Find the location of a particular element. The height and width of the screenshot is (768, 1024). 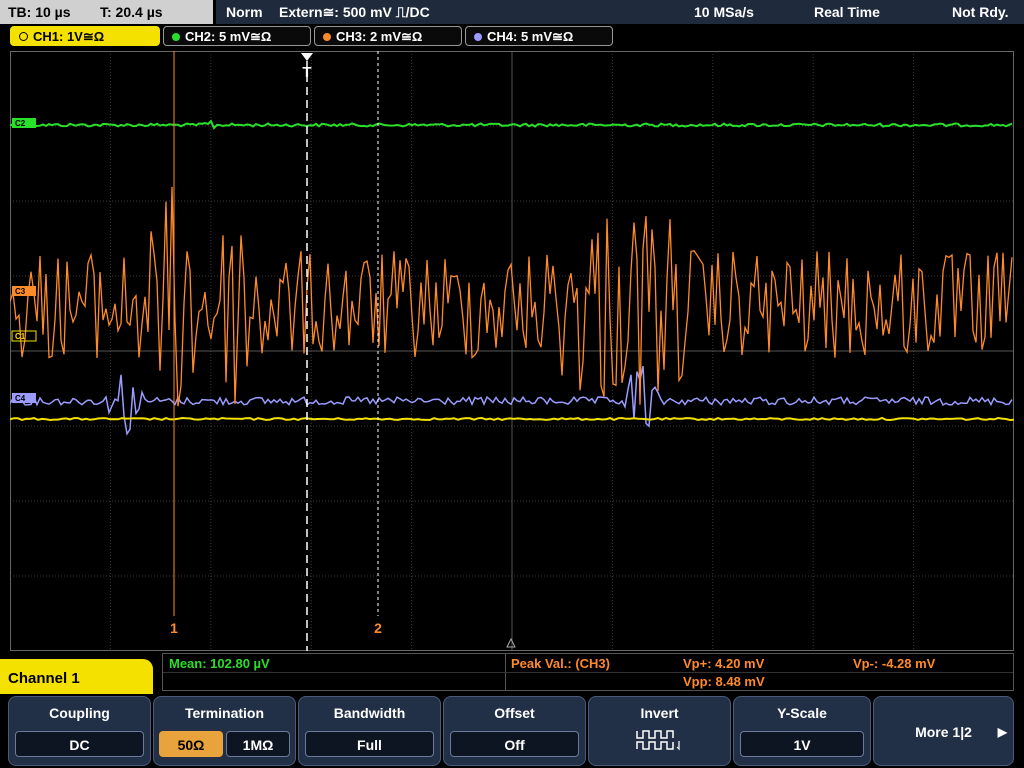

menu-title: Channel 1 is located at coordinates (76, 679).